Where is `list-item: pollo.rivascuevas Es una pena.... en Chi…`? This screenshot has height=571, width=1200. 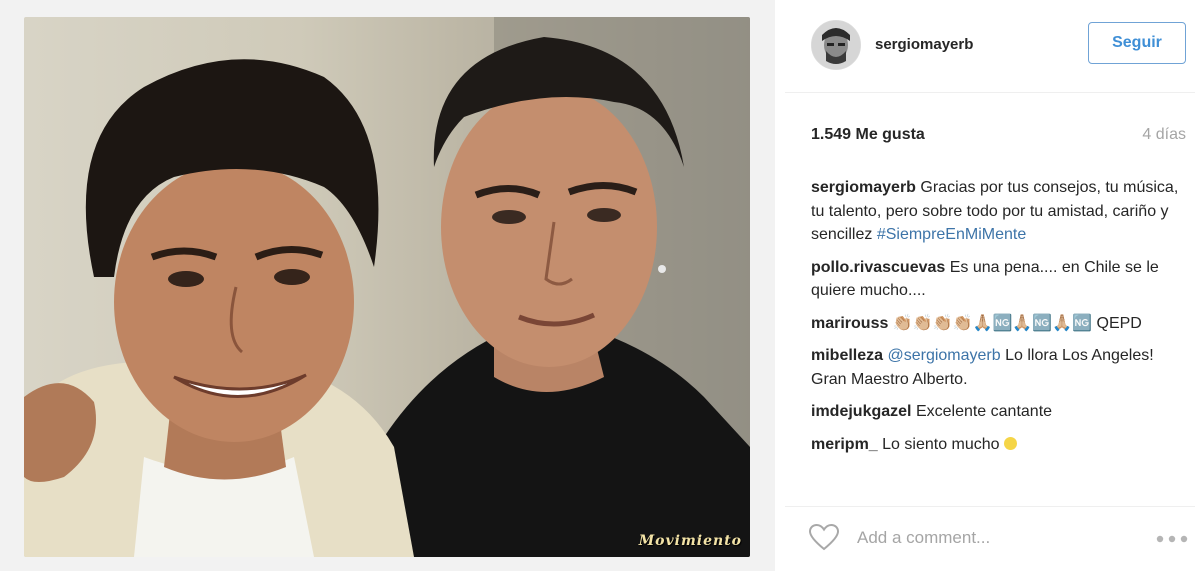
list-item: pollo.rivascuevas Es una pena.... en Chi… is located at coordinates (996, 279).